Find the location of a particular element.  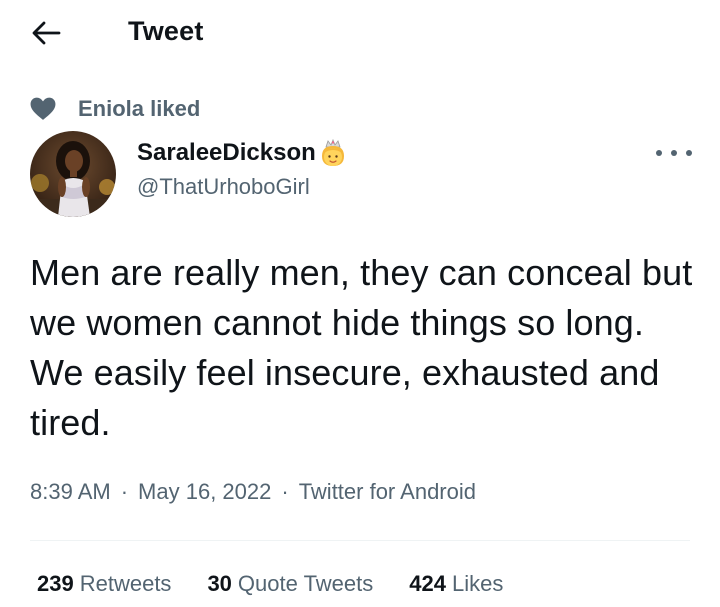

back-button is located at coordinates (46, 33).